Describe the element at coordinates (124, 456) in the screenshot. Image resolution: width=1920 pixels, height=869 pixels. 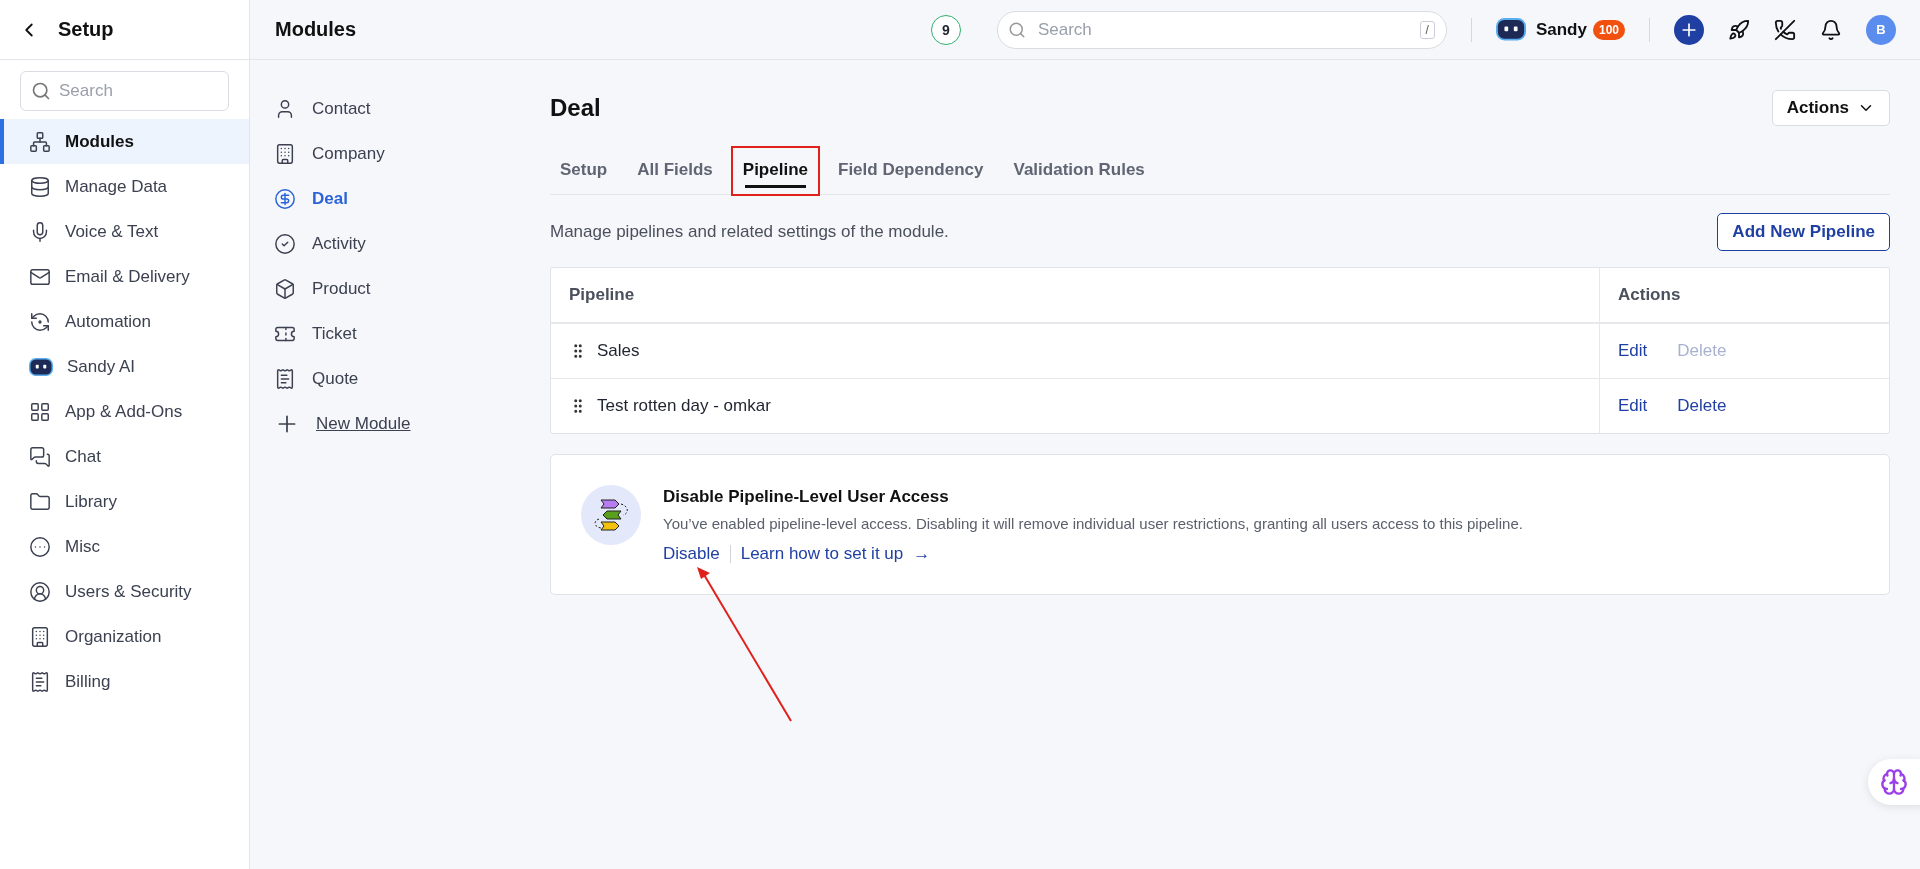
I see `sidebar-item: Chat` at that location.